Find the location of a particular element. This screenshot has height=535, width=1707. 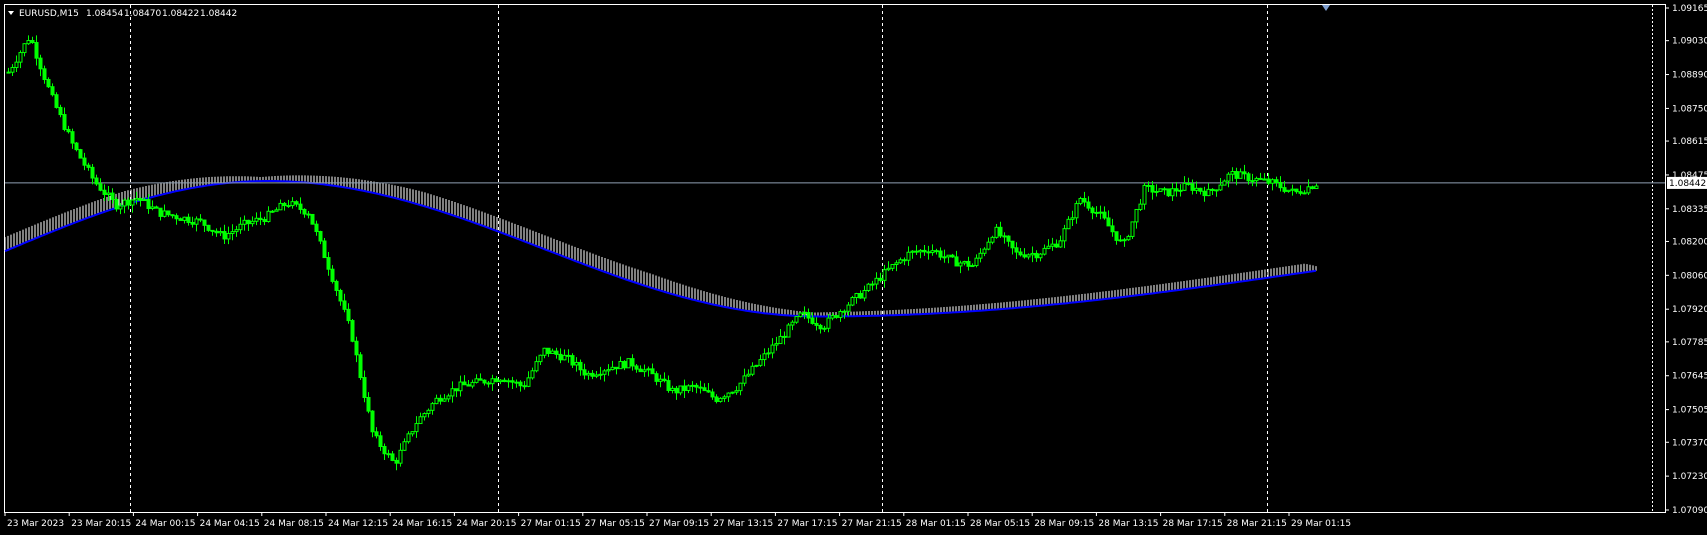

chart-shift-marker-icon is located at coordinates (1326, 8).